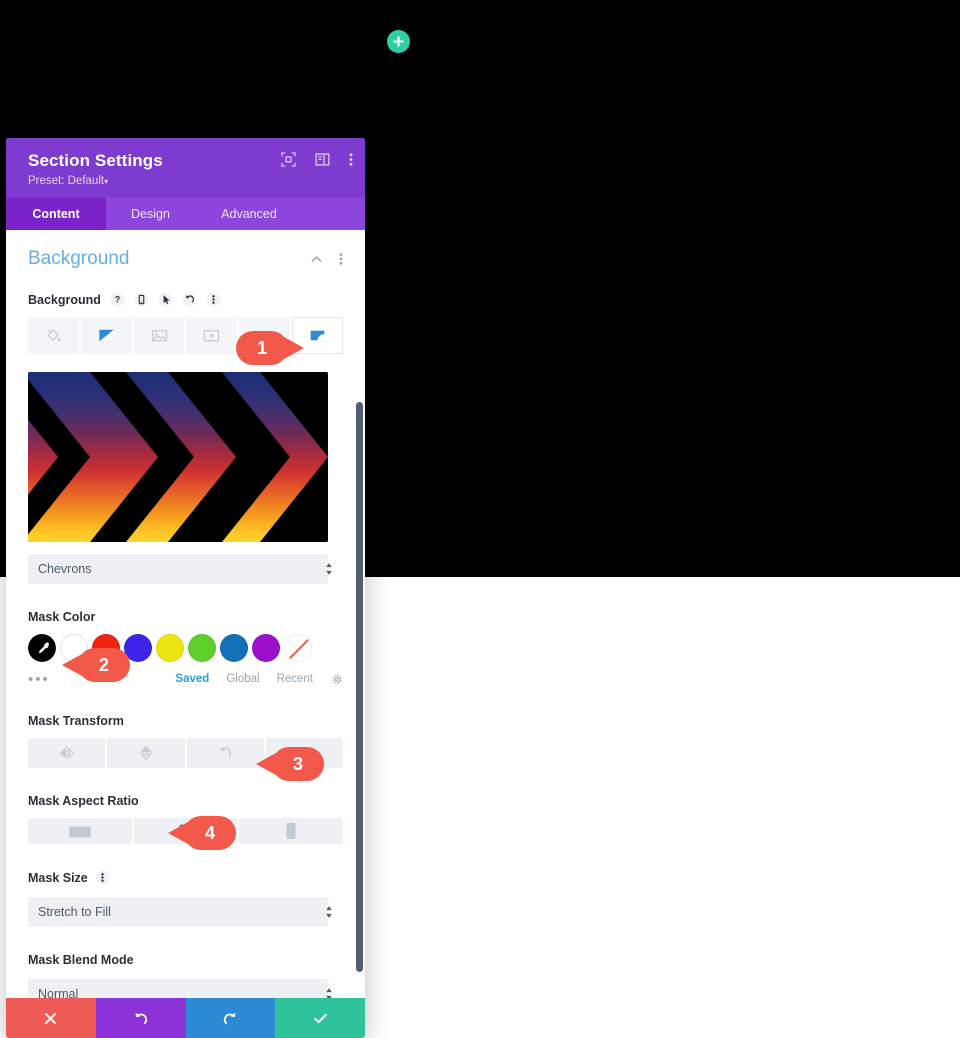  What do you see at coordinates (141, 299) in the screenshot?
I see `device-icon` at bounding box center [141, 299].